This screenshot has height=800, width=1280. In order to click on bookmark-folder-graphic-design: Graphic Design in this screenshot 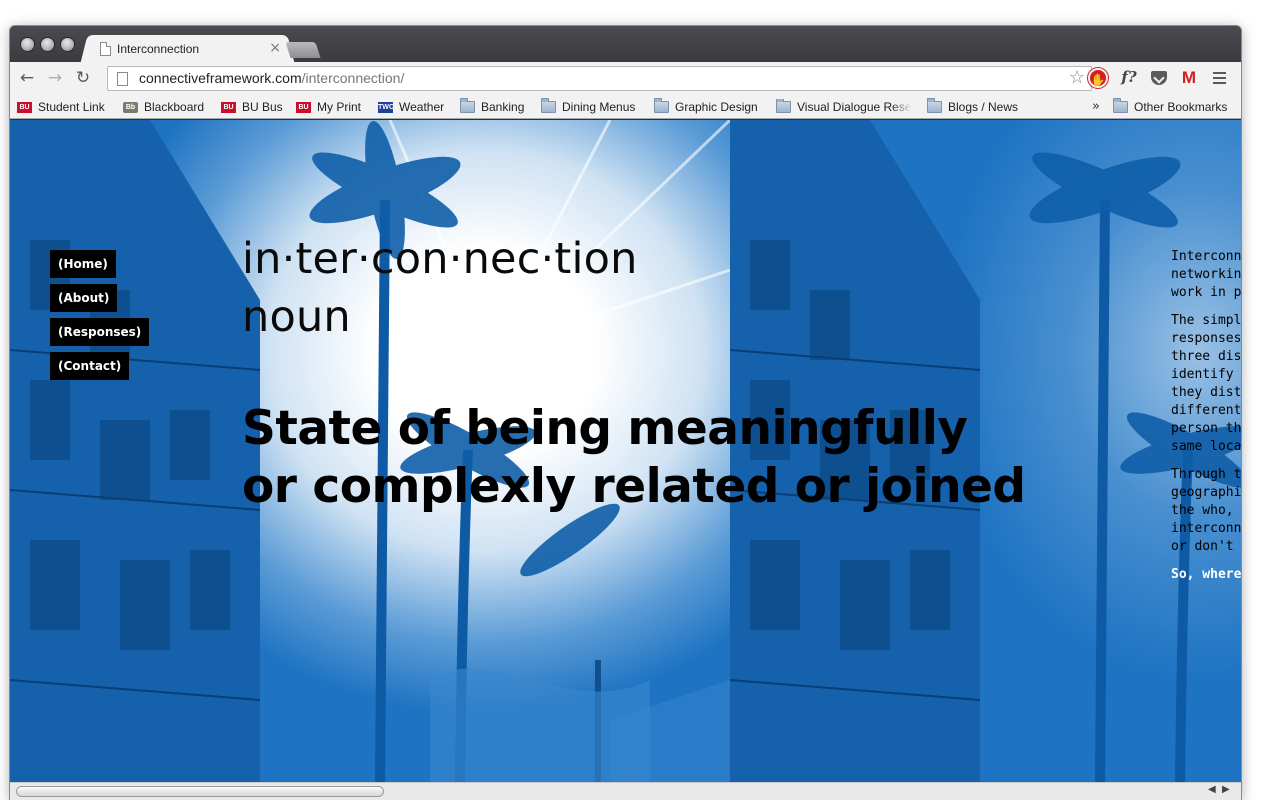, I will do `click(706, 106)`.